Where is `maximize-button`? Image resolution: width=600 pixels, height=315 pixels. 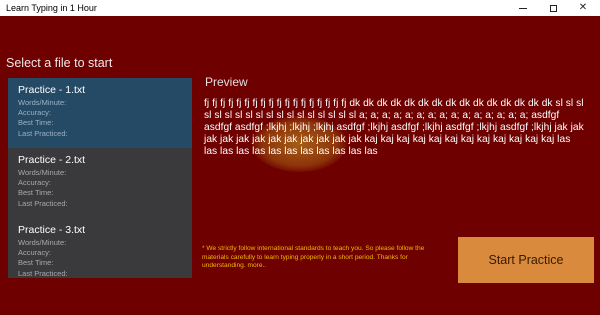 maximize-button is located at coordinates (553, 8).